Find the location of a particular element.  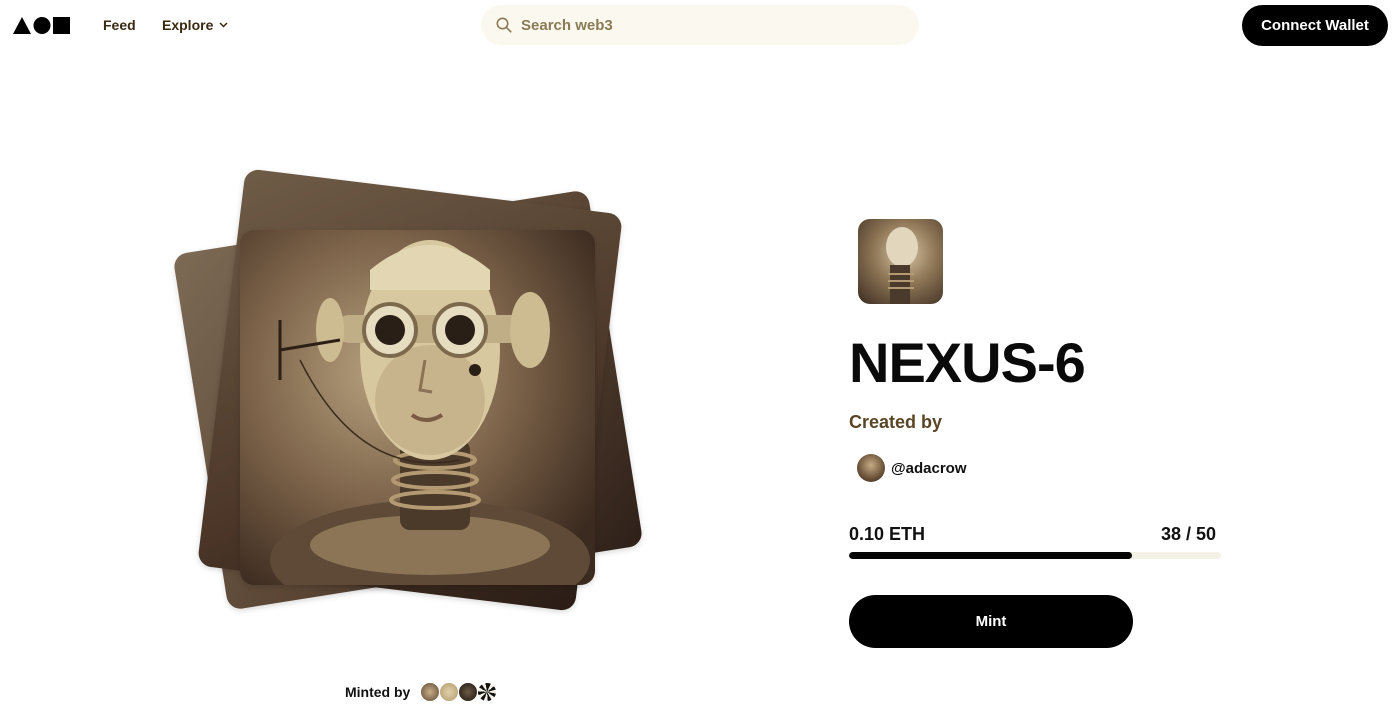

mint-price: 0.10 ETH is located at coordinates (887, 534).